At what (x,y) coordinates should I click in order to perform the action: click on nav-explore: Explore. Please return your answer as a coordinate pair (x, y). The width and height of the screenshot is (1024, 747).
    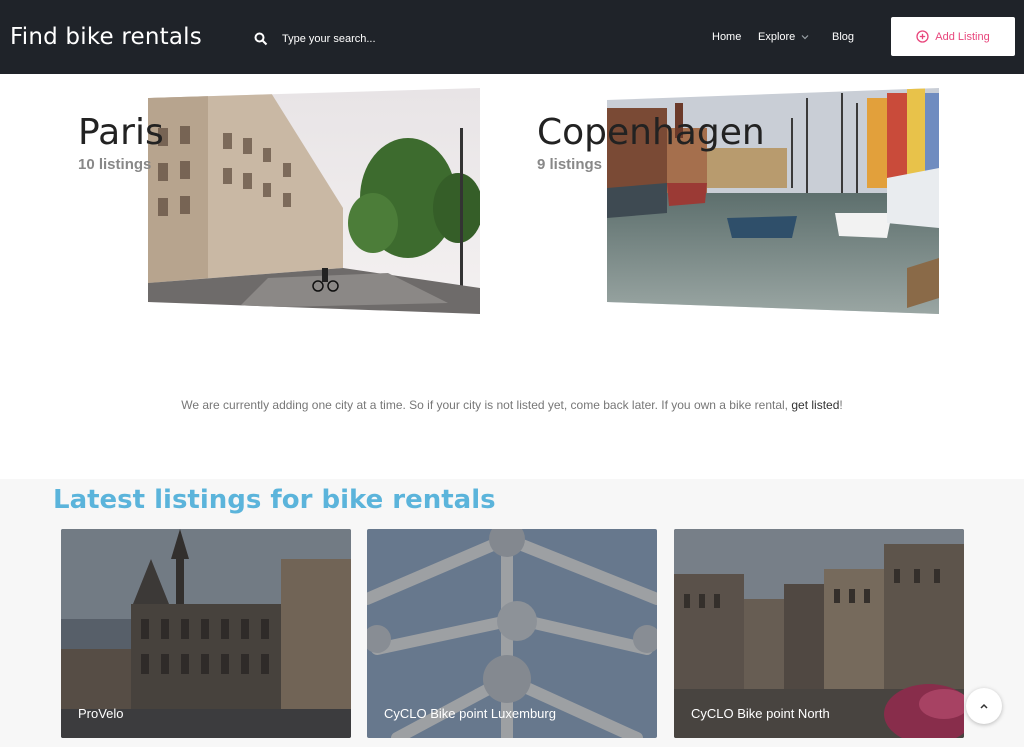
    Looking at the image, I should click on (783, 37).